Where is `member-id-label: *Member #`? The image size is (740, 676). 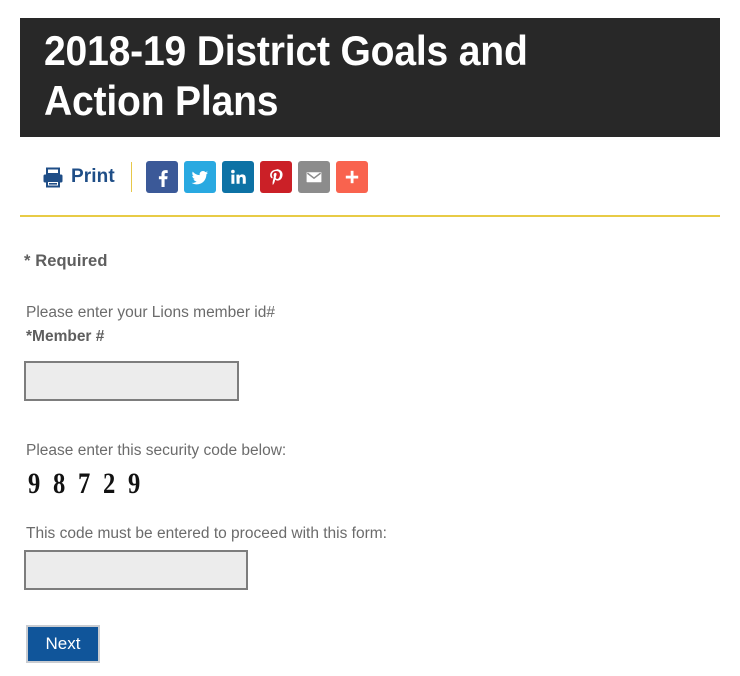 member-id-label: *Member # is located at coordinates (65, 336).